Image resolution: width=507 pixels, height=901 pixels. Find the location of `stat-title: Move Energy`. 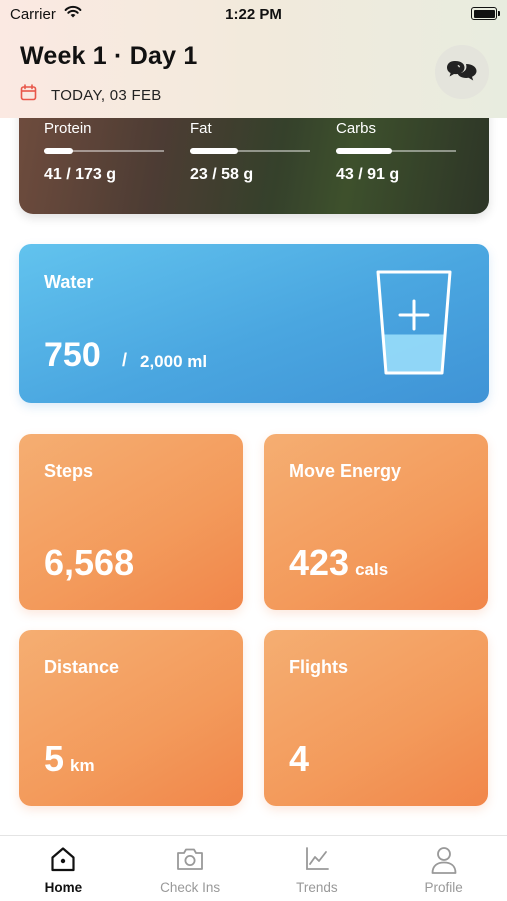

stat-title: Move Energy is located at coordinates (345, 471).